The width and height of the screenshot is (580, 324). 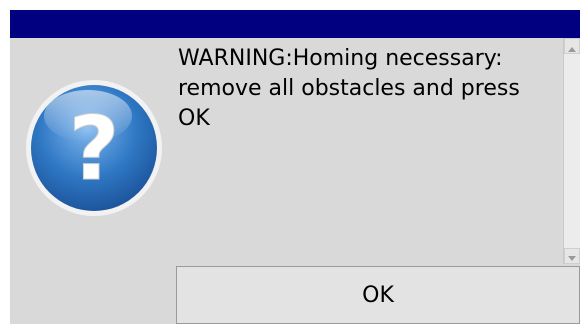 What do you see at coordinates (571, 151) in the screenshot?
I see `message-scrollbar` at bounding box center [571, 151].